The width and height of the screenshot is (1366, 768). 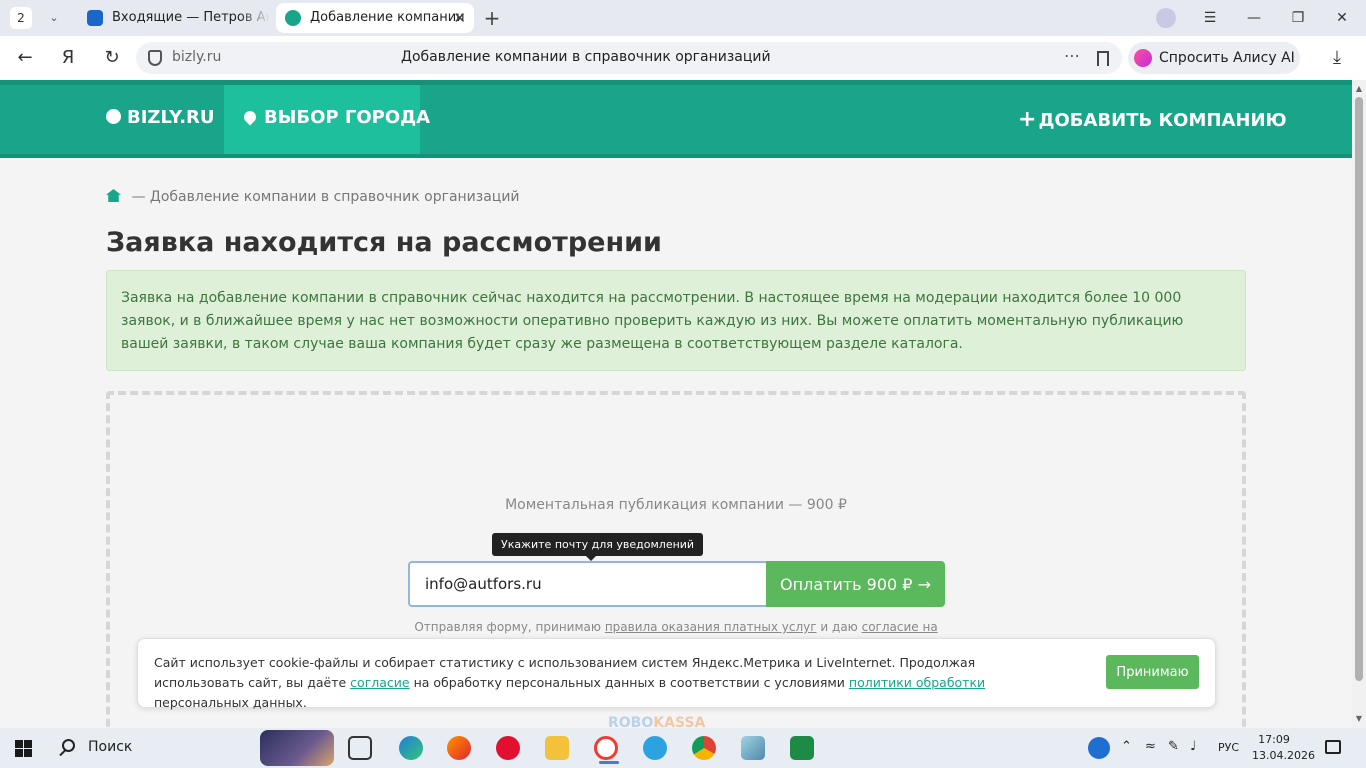 What do you see at coordinates (1152, 672) in the screenshot?
I see `accept-cookies-button: Принимаю` at bounding box center [1152, 672].